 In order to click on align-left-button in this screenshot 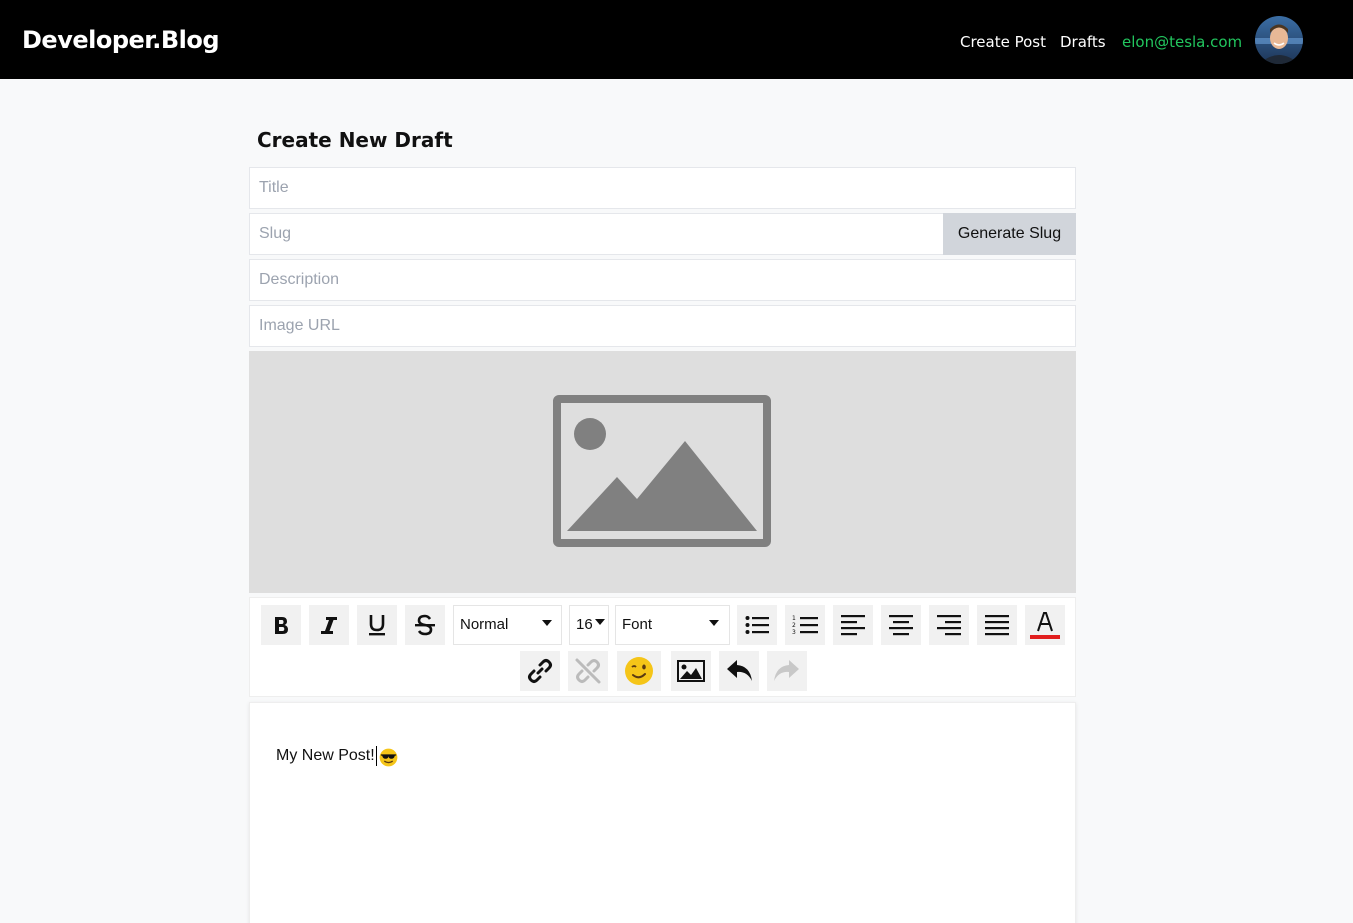, I will do `click(853, 625)`.